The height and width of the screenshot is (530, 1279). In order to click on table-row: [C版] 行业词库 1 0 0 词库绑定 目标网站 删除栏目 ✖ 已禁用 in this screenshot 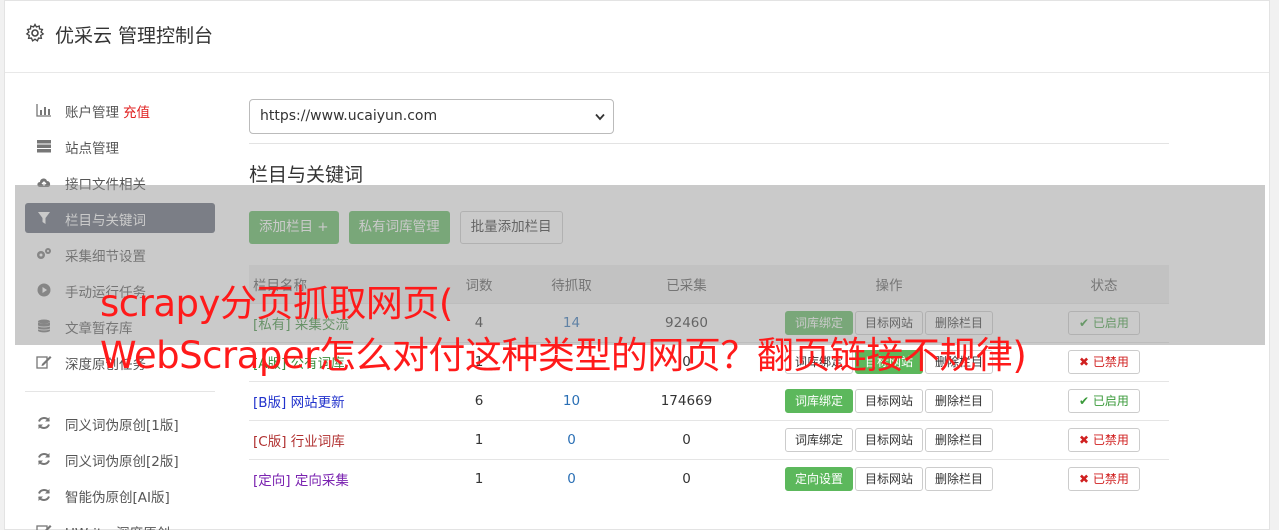, I will do `click(709, 439)`.